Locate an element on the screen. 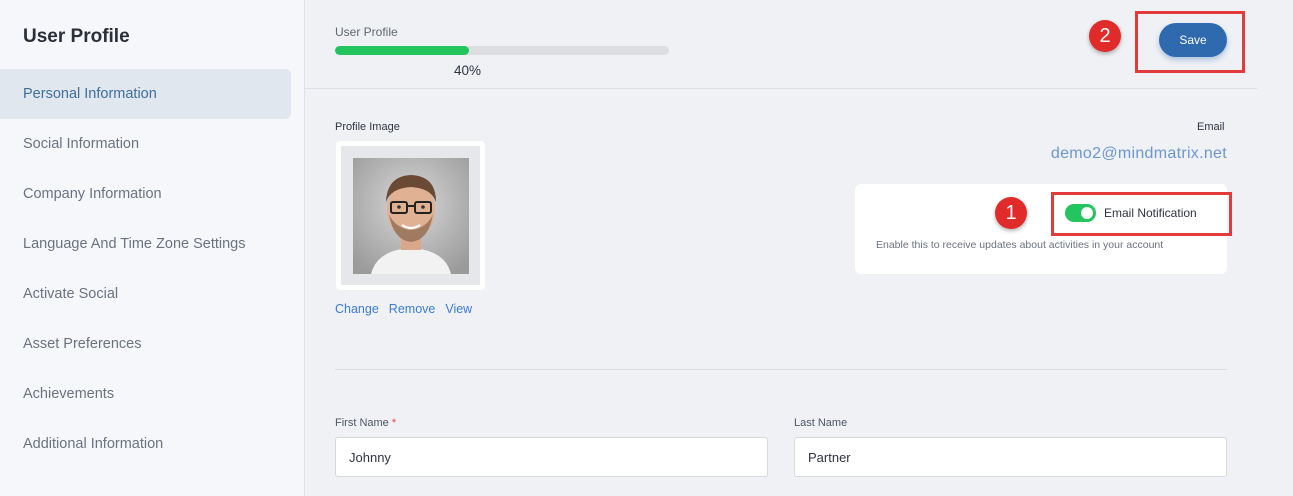 The width and height of the screenshot is (1293, 496). sidebar-item-additional-information: Additional Information is located at coordinates (152, 444).